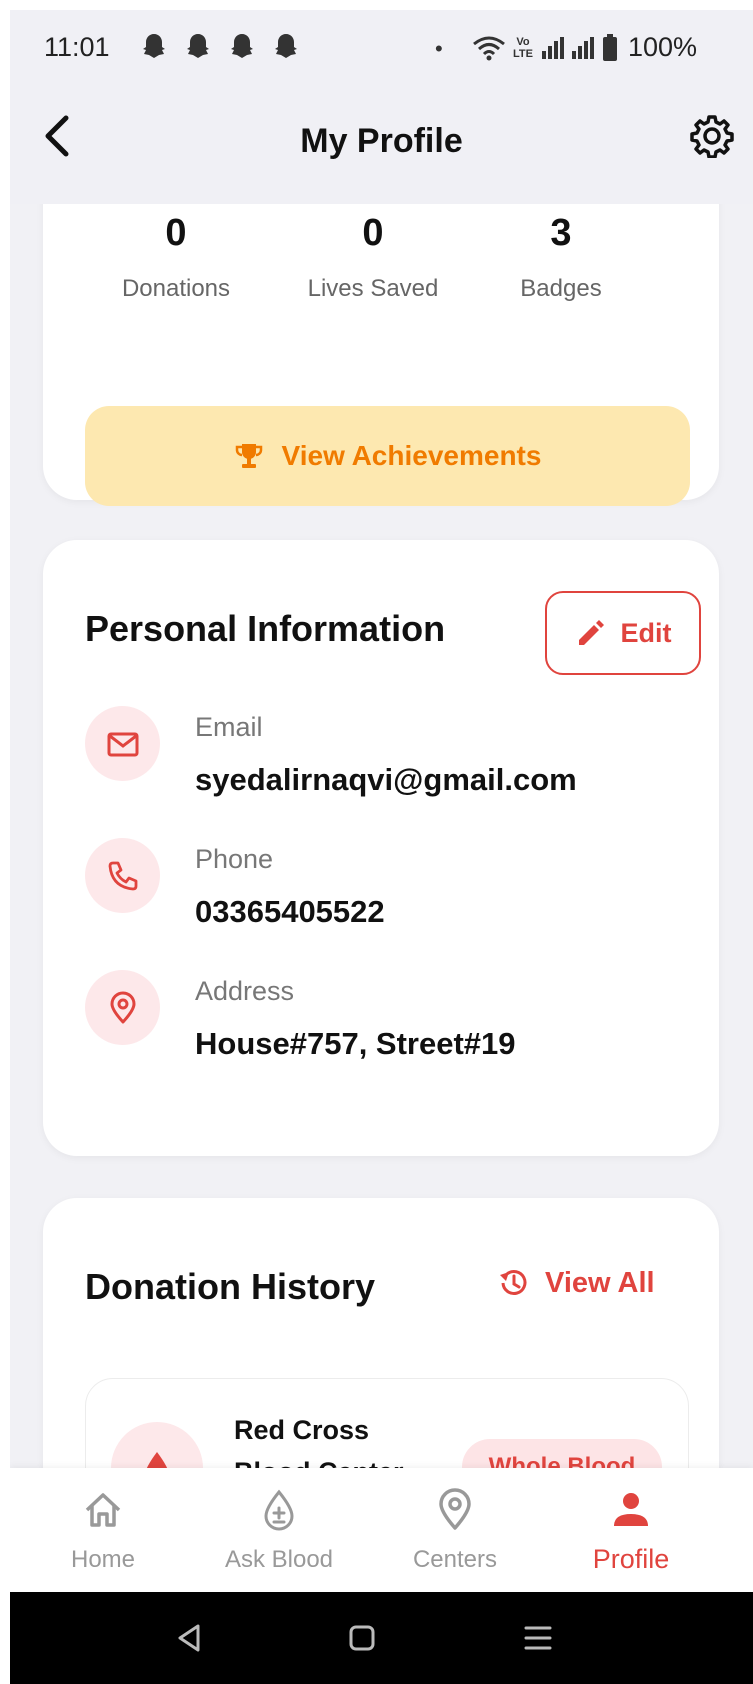 Image resolution: width=753 pixels, height=1684 pixels. I want to click on info-row-email: Email syedalirnaqvi@gmail.com, so click(385, 761).